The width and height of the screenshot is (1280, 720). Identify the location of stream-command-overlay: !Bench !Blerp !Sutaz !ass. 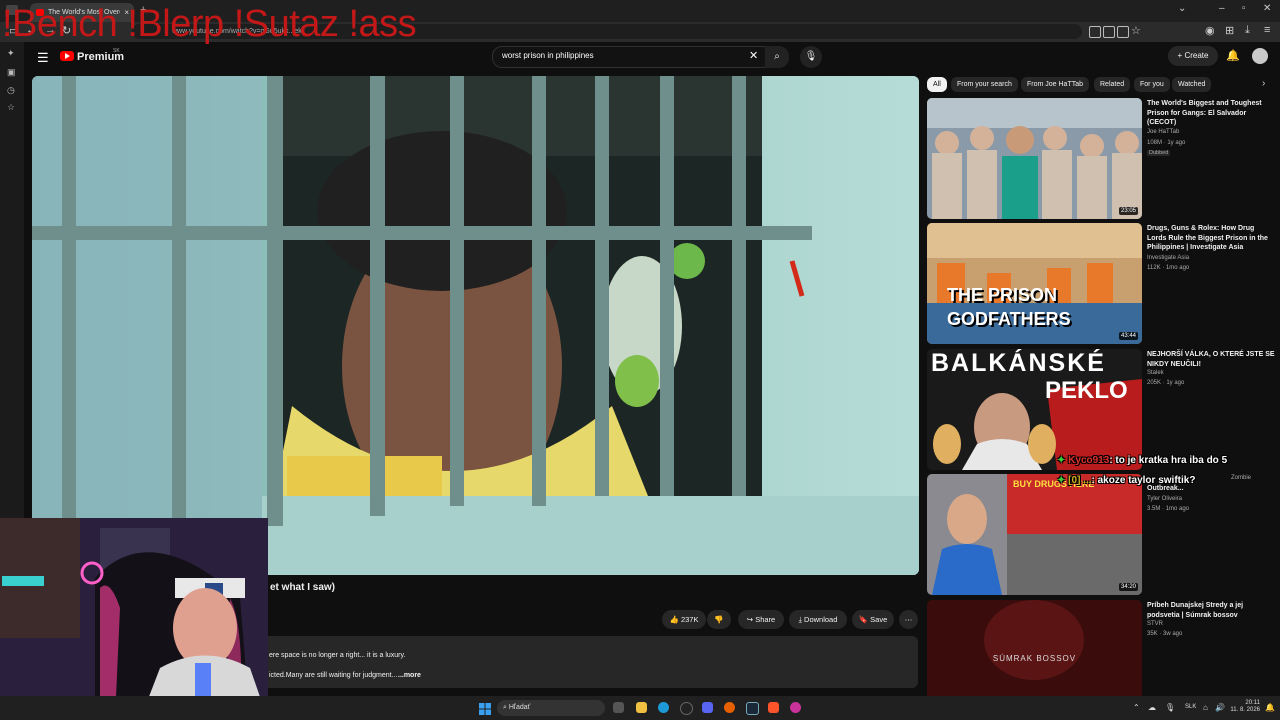
(209, 24).